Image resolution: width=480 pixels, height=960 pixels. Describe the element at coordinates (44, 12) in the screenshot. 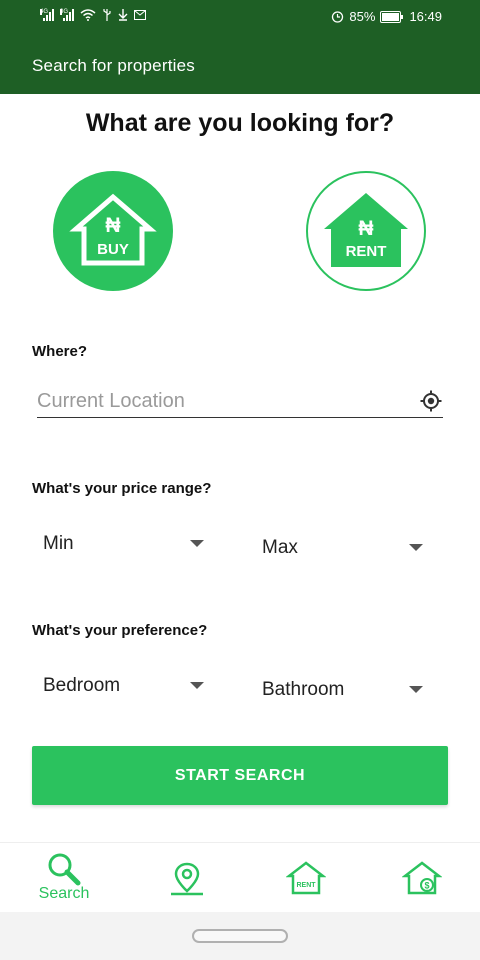

I see `network-type-label: 4G` at that location.